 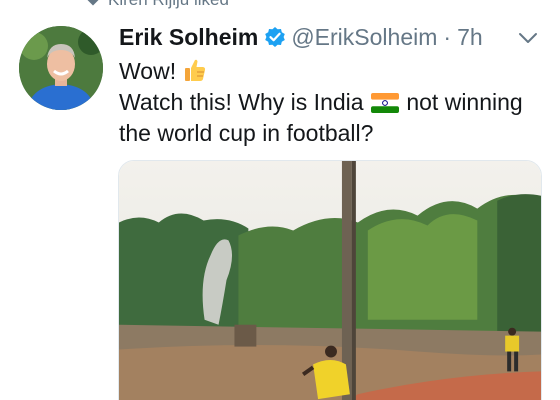 What do you see at coordinates (246, 133) in the screenshot?
I see `tweet-text-line-3: the world cup in football?` at bounding box center [246, 133].